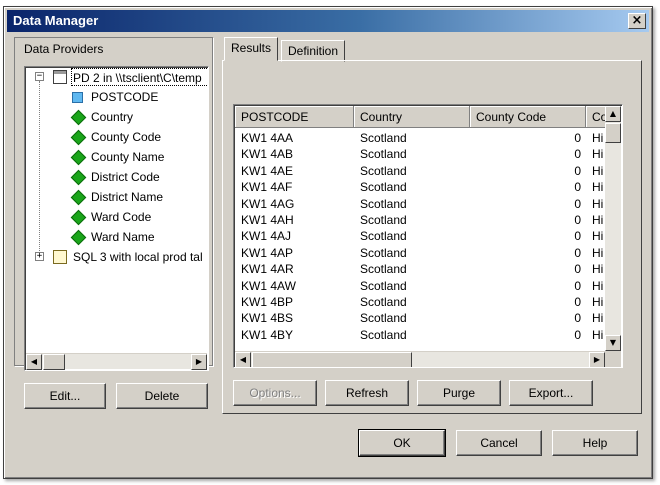  What do you see at coordinates (613, 114) in the screenshot?
I see `scroll-up-icon: ▲` at bounding box center [613, 114].